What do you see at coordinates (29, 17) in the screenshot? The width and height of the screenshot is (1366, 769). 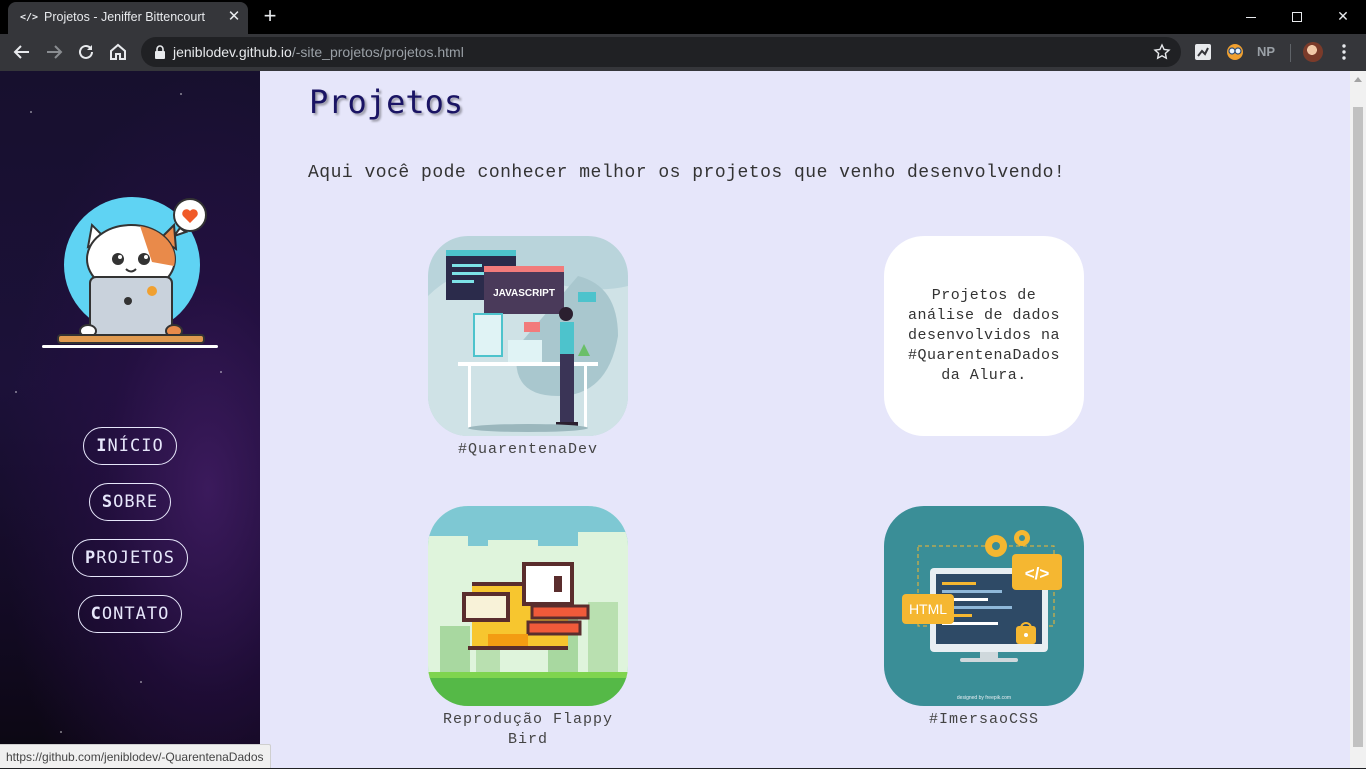 I see `code-favicon-icon: </>` at bounding box center [29, 17].